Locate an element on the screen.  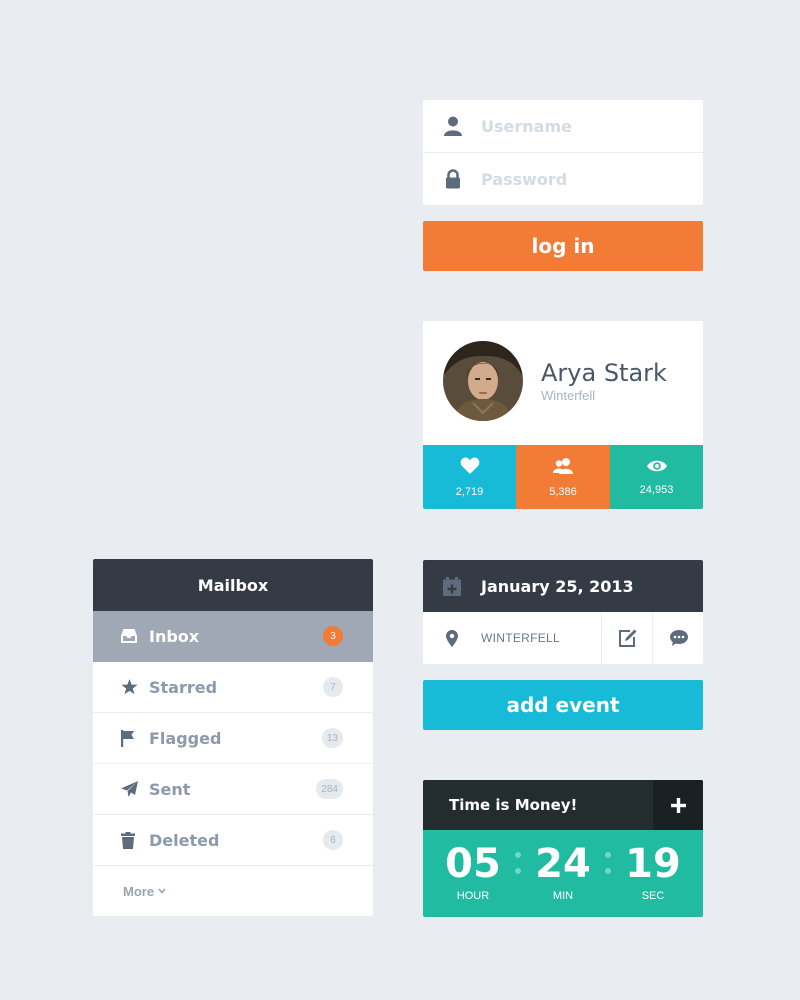
edit-event-button is located at coordinates (627, 638).